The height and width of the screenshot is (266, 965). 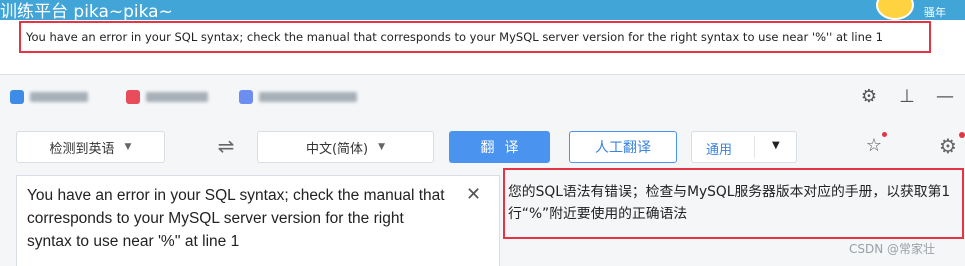 What do you see at coordinates (744, 147) in the screenshot?
I see `domain-select: 通用 ▼` at bounding box center [744, 147].